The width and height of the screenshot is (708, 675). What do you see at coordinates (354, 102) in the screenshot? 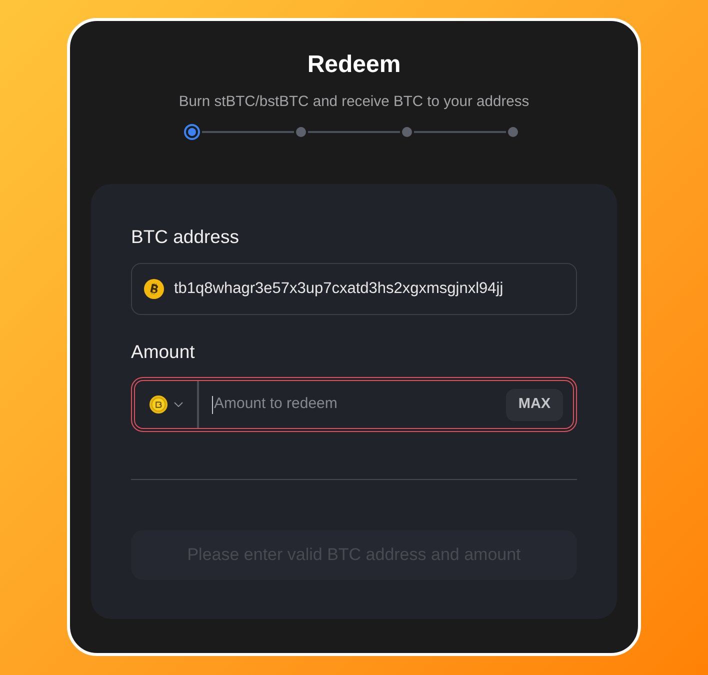
I see `dialog-subtitle: Burn stBTC/bstBTC and receive BTC to your address` at bounding box center [354, 102].